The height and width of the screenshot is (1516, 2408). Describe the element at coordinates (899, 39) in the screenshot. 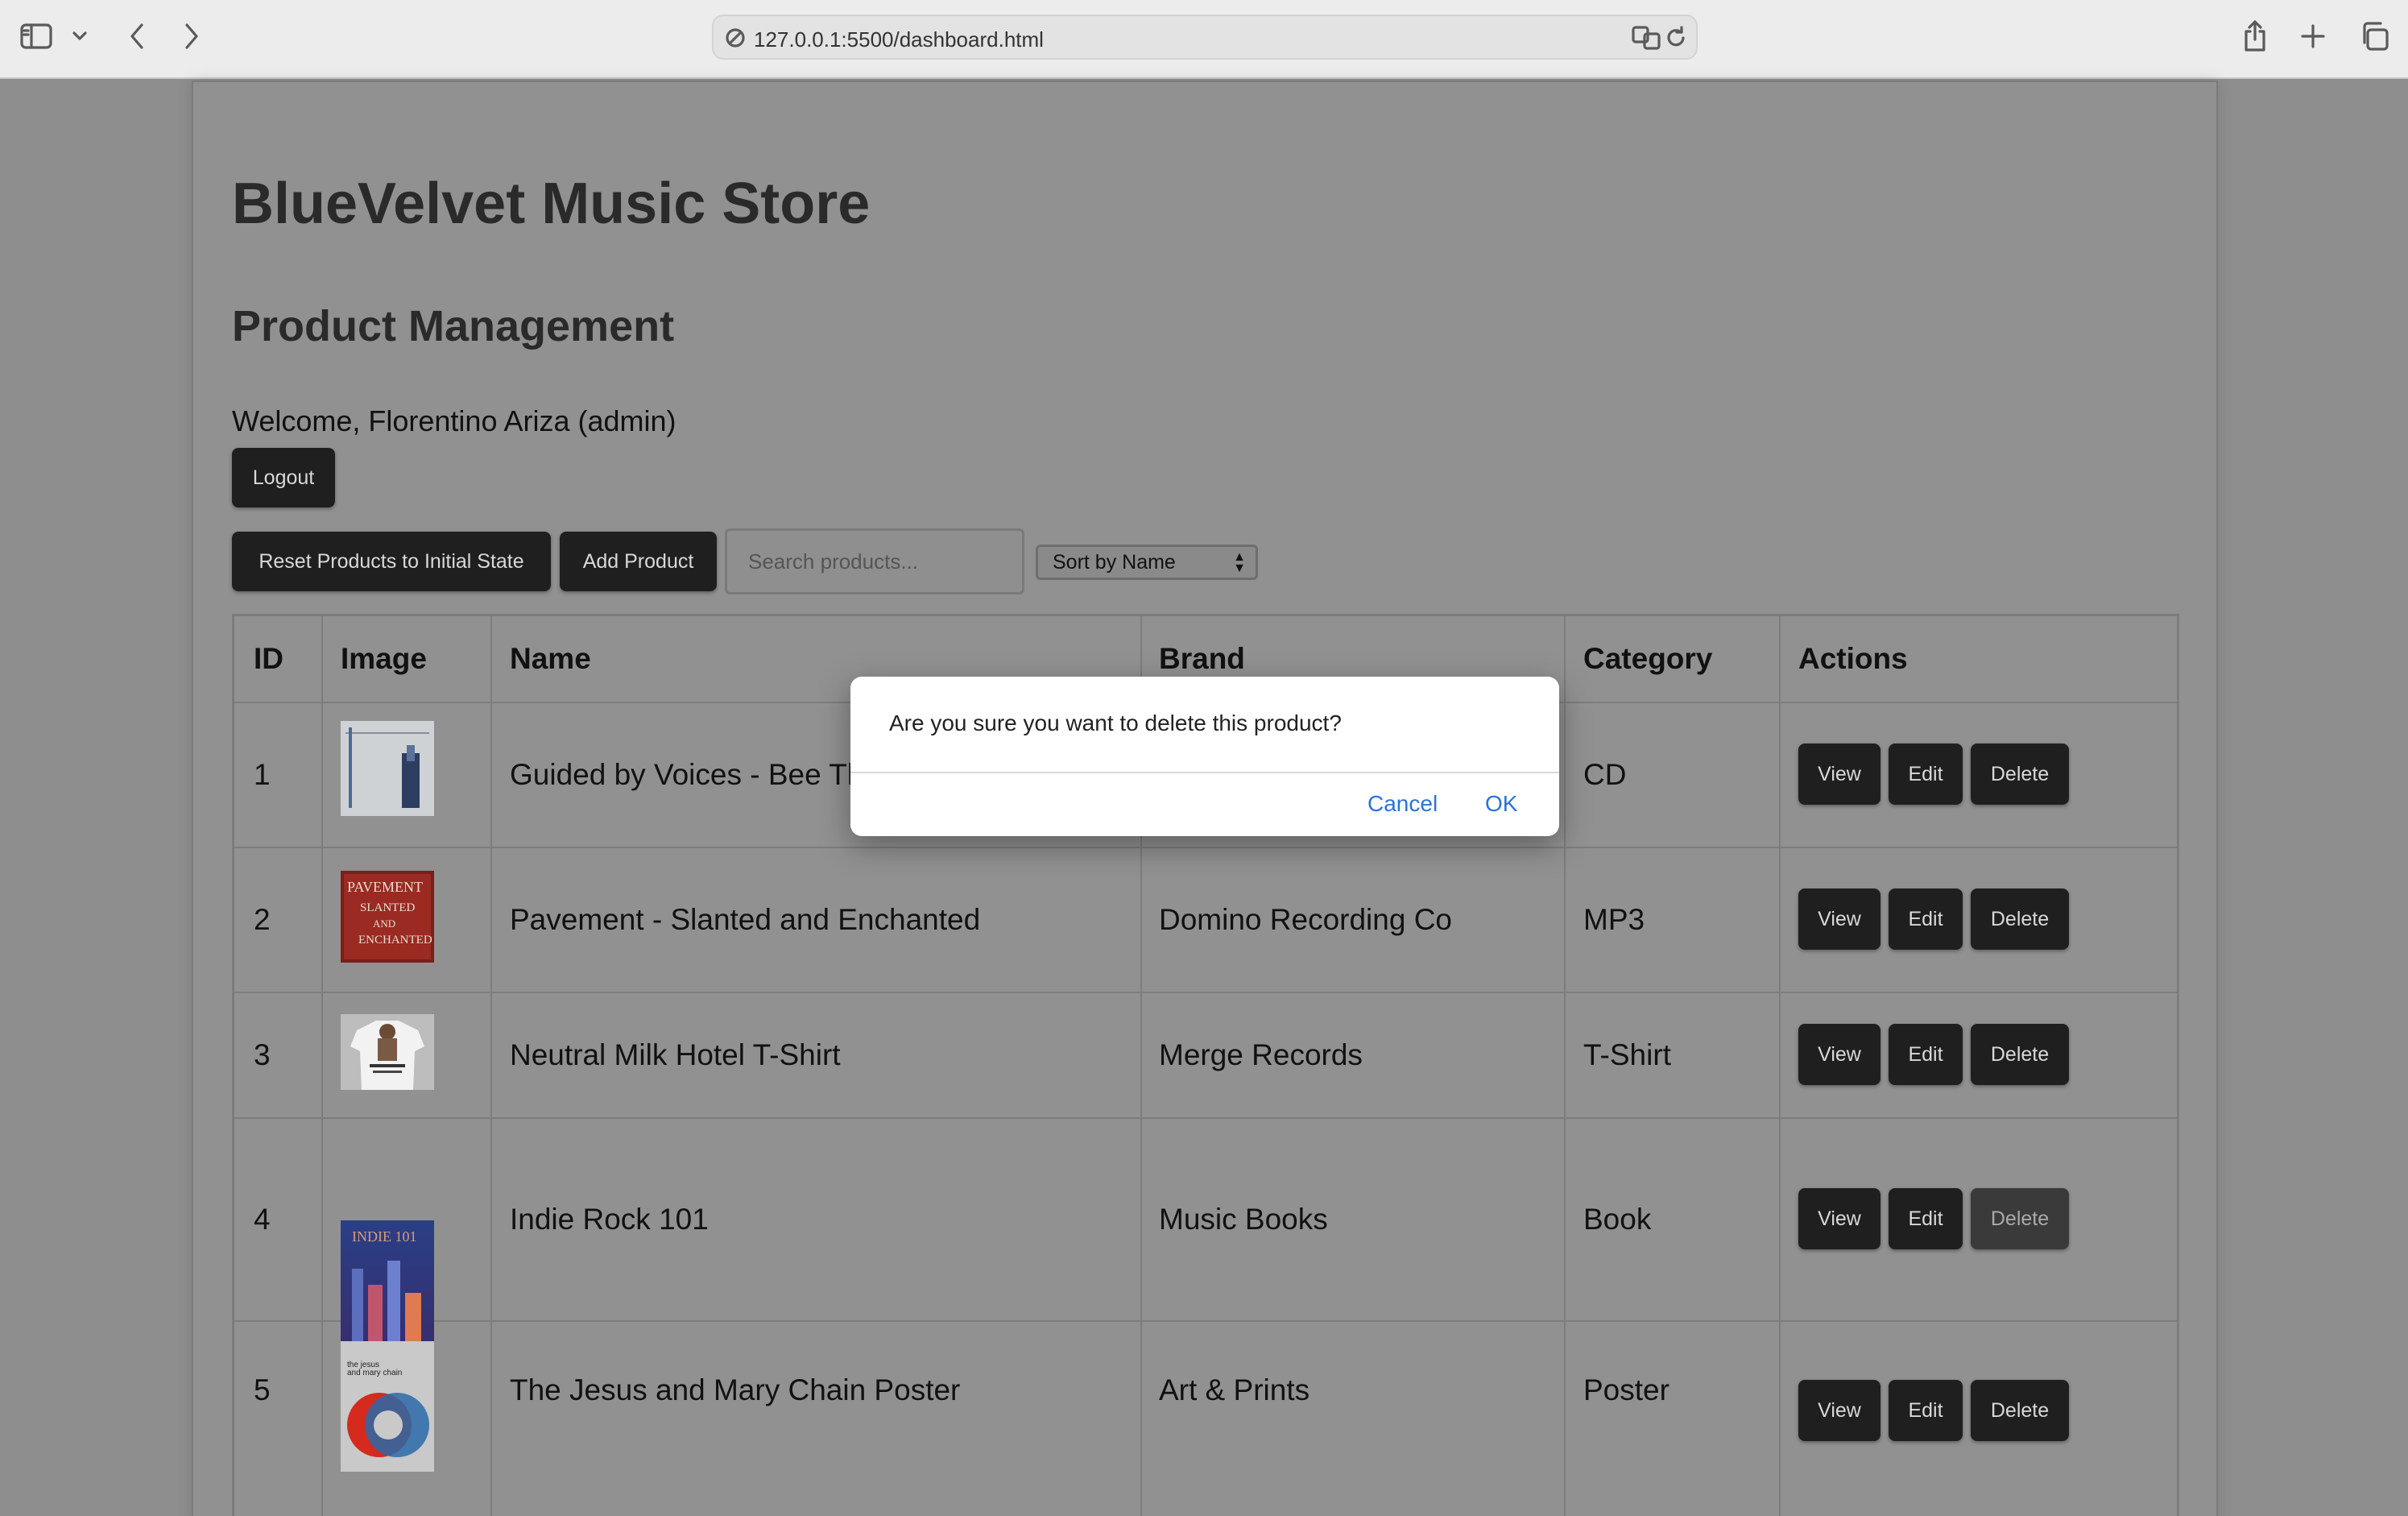

I see `url-text: 127.0.0.1:5500/dashboard.html` at that location.